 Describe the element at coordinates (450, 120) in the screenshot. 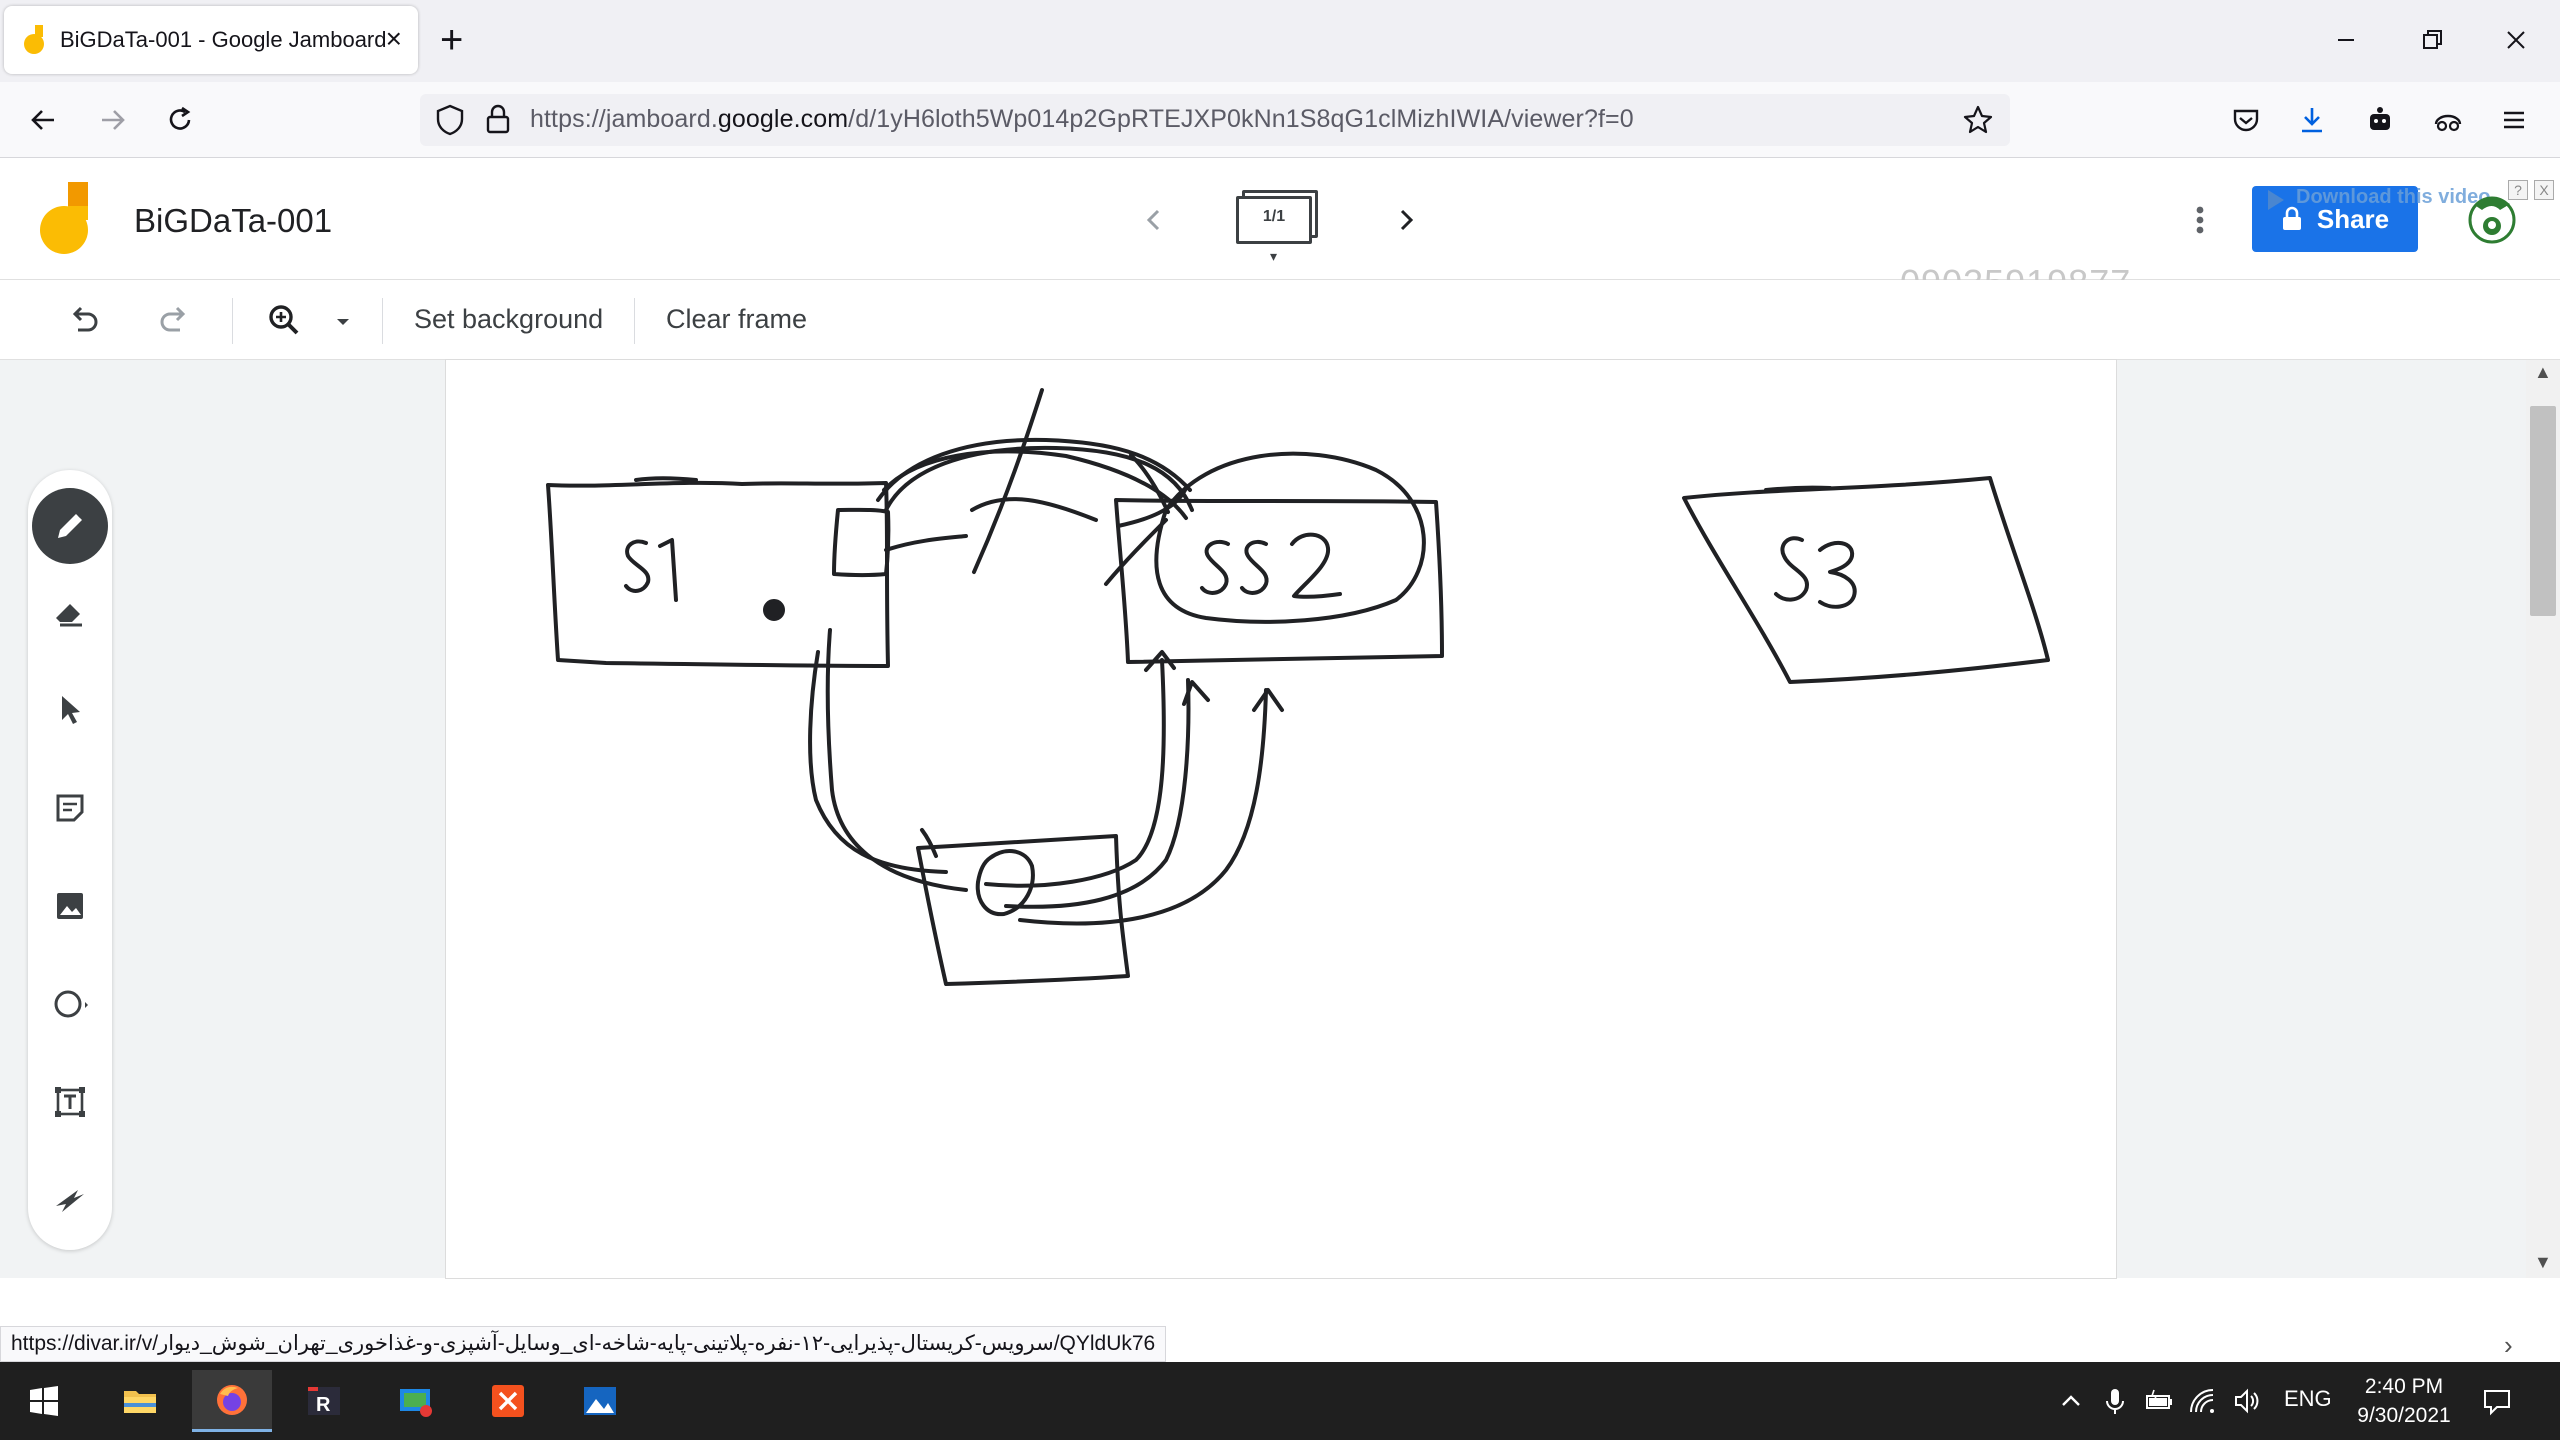

I see `shield-icon` at that location.